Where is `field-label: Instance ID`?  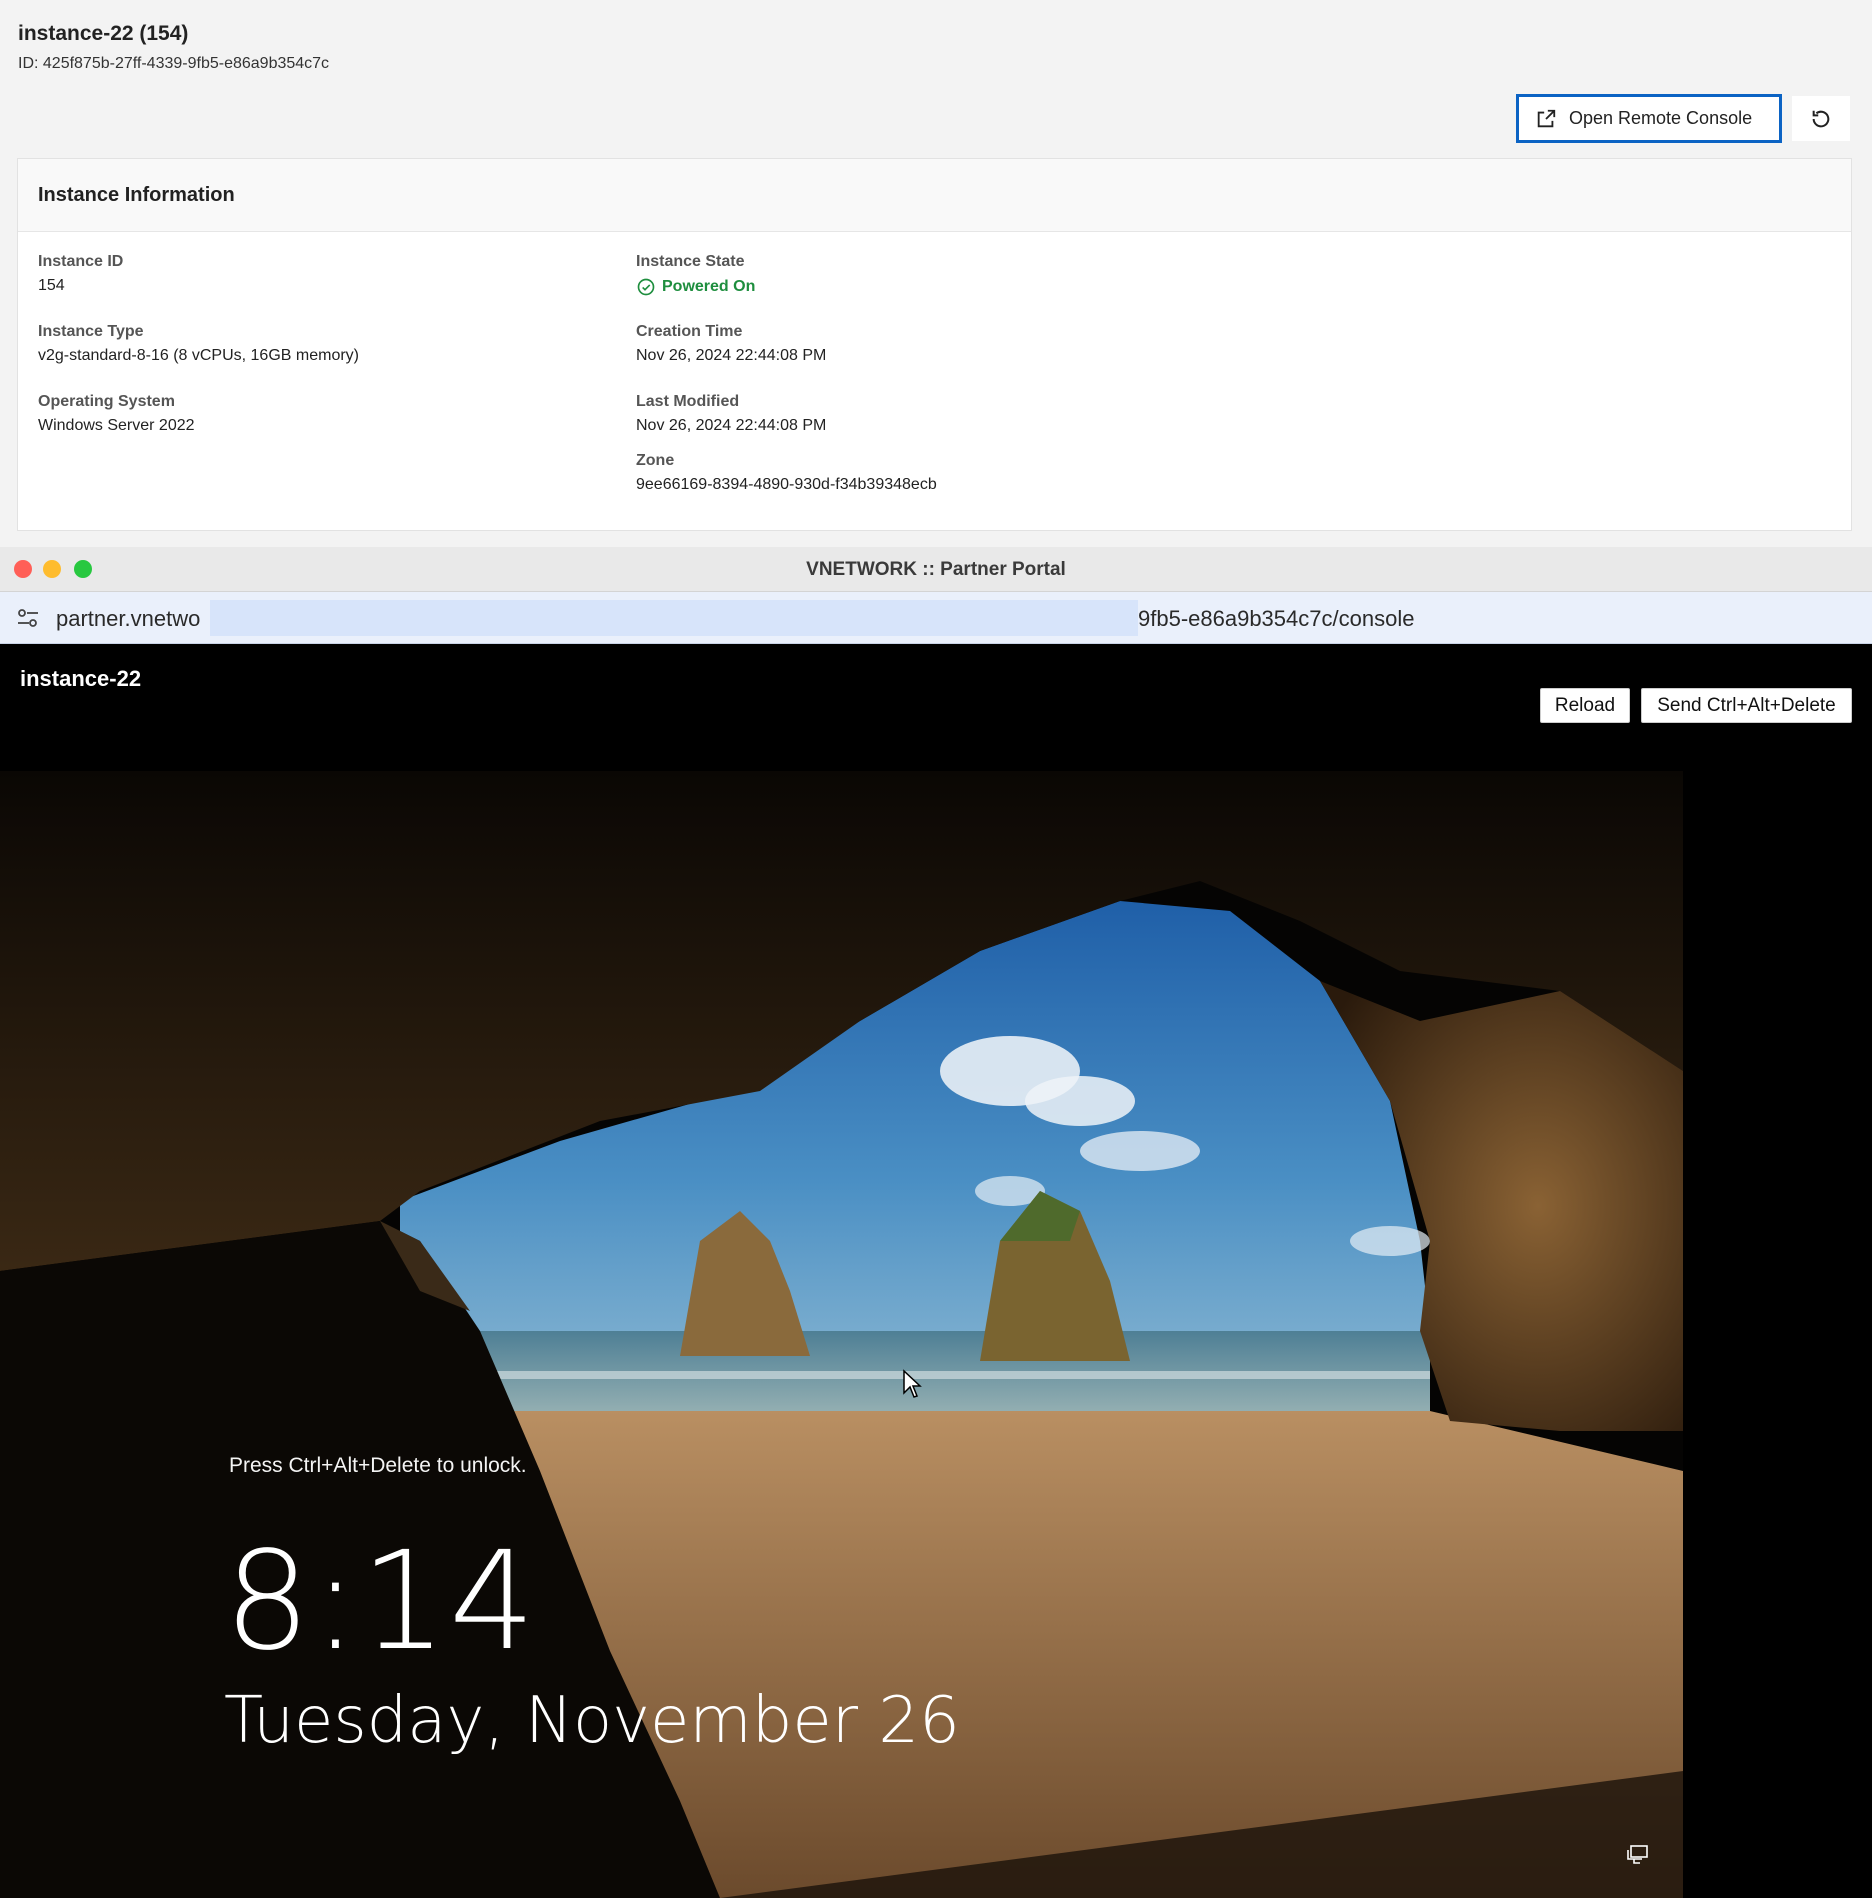 field-label: Instance ID is located at coordinates (81, 261).